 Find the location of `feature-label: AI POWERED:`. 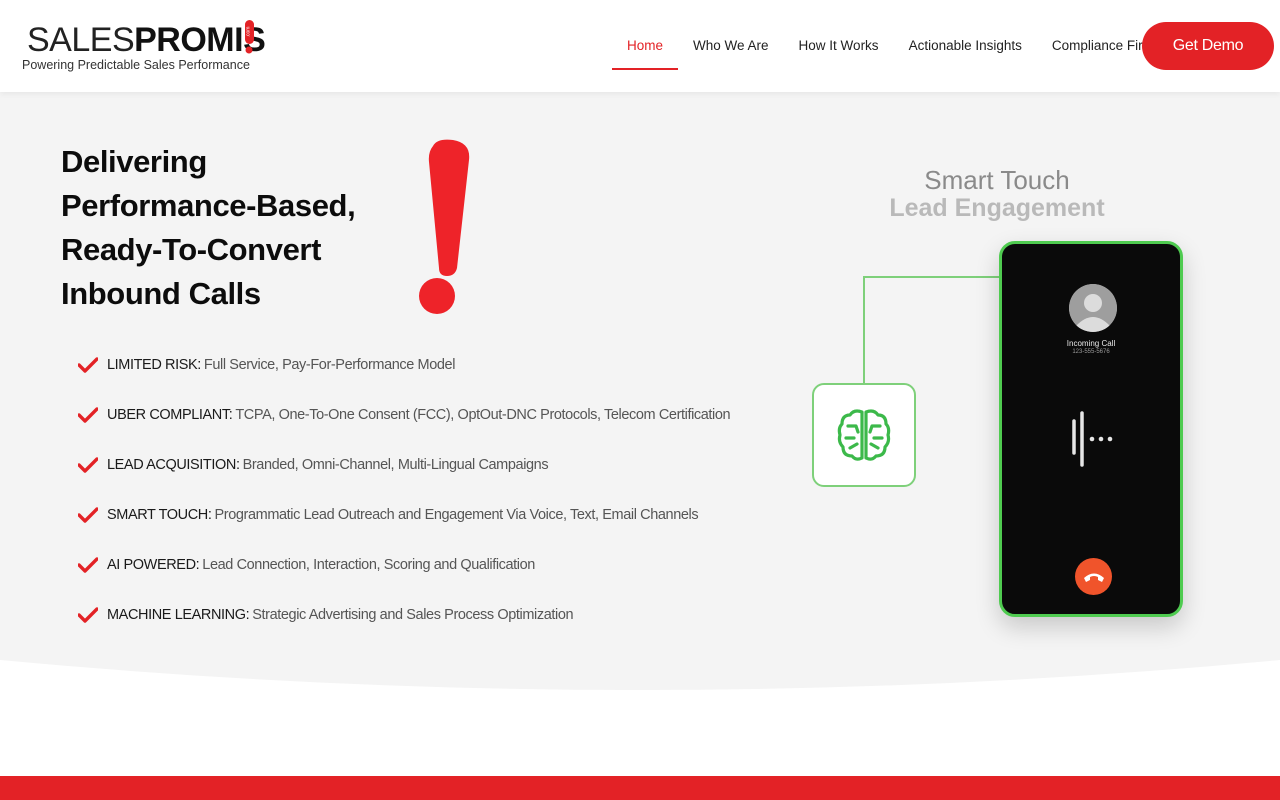

feature-label: AI POWERED: is located at coordinates (153, 565).